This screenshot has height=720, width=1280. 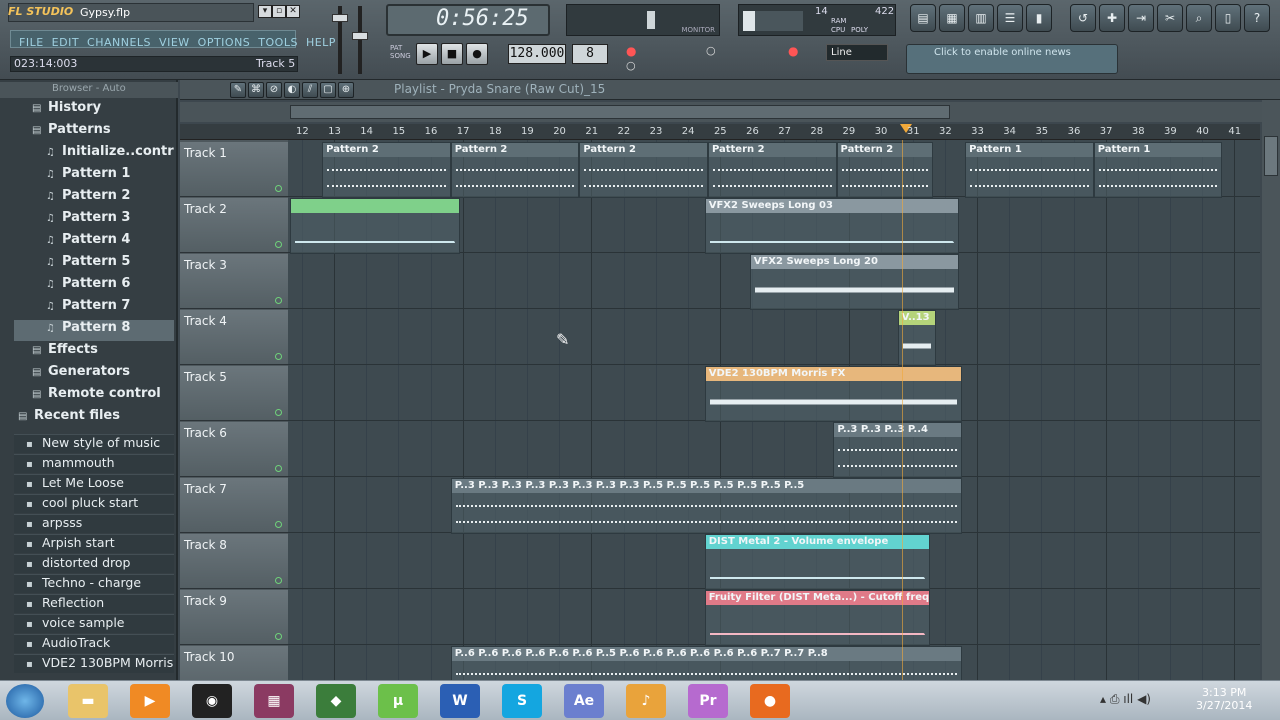 I want to click on track-header: Track 3, so click(x=234, y=281).